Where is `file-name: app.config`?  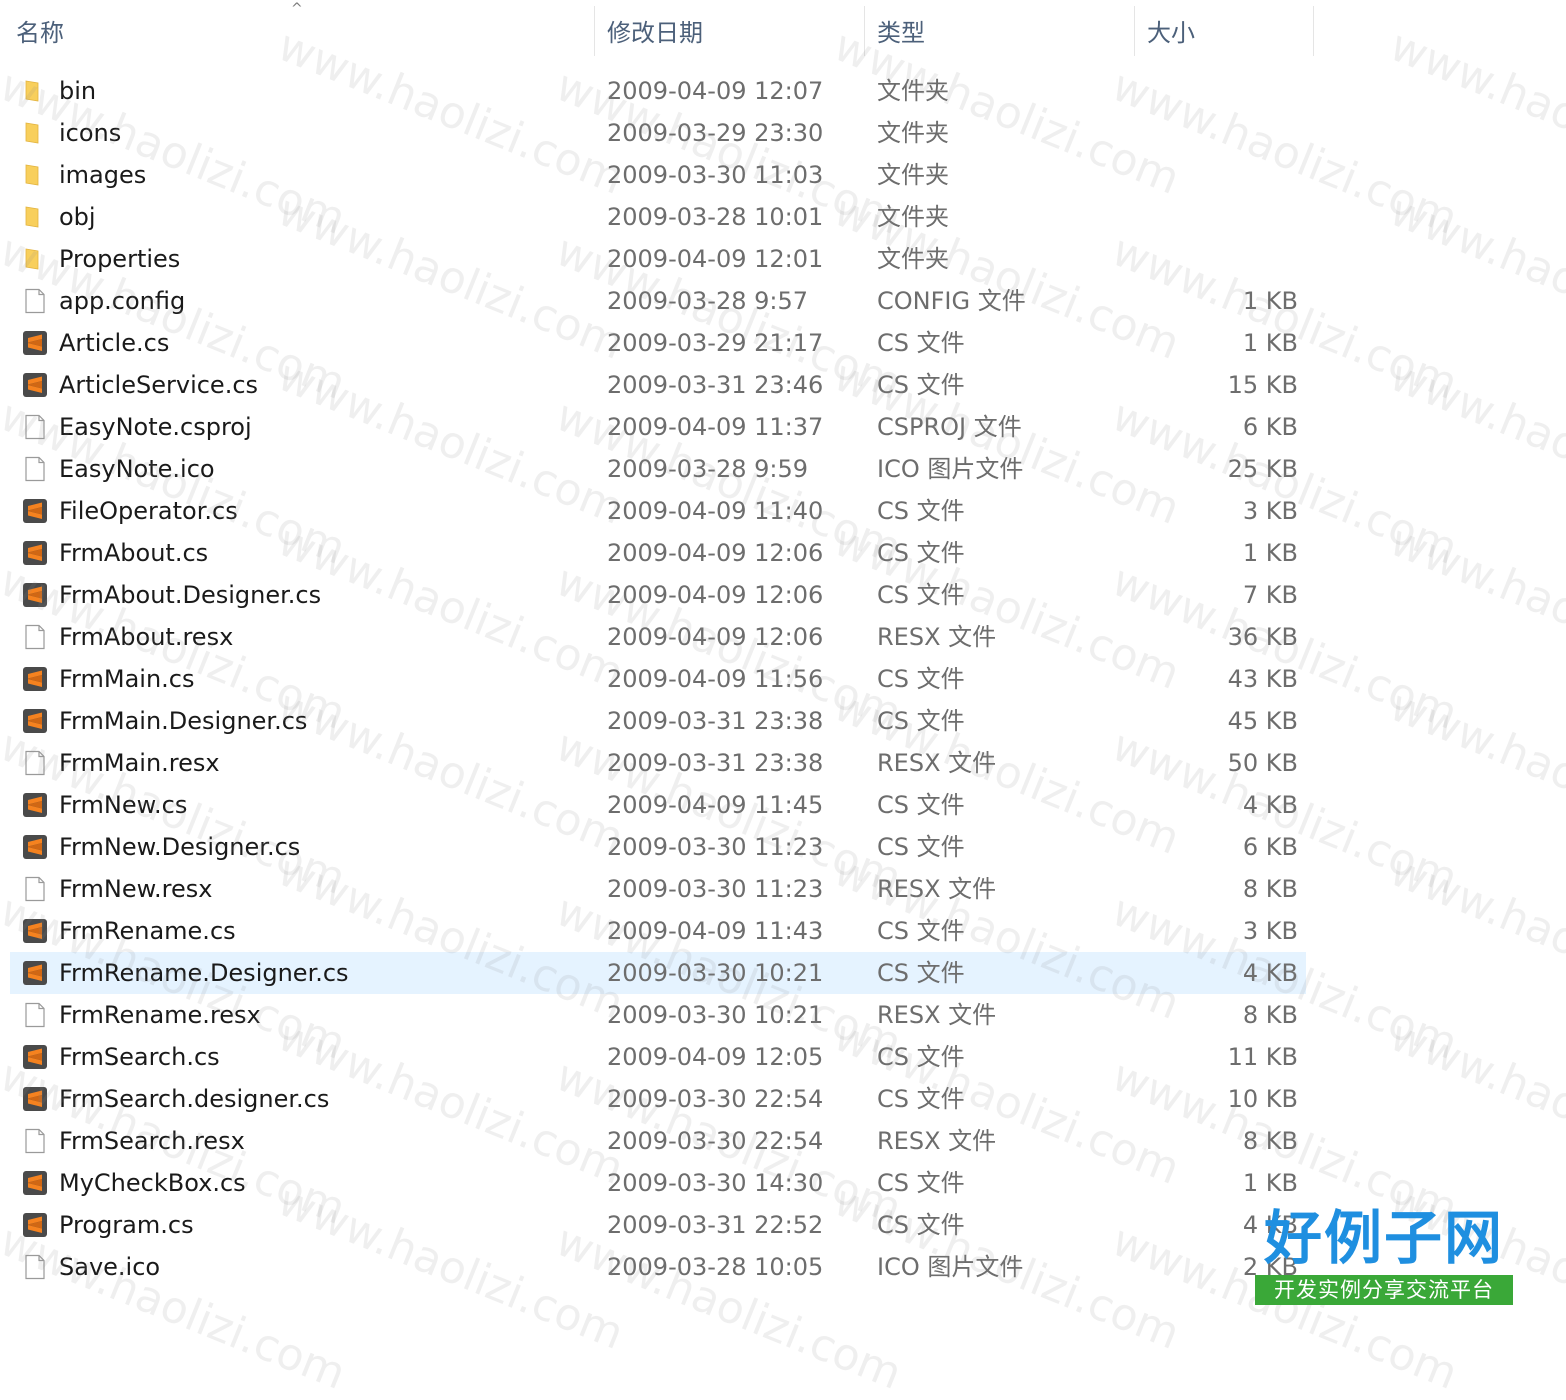
file-name: app.config is located at coordinates (122, 301).